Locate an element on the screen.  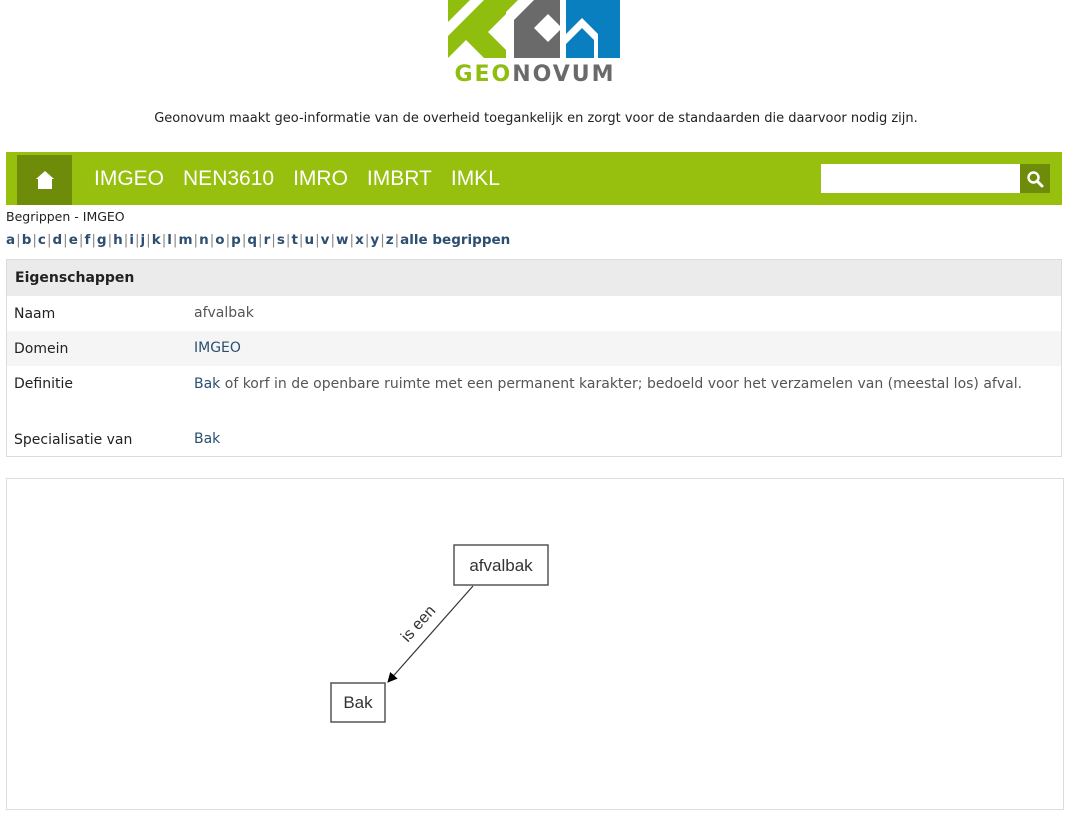
alphabet-letter-t: t is located at coordinates (294, 240).